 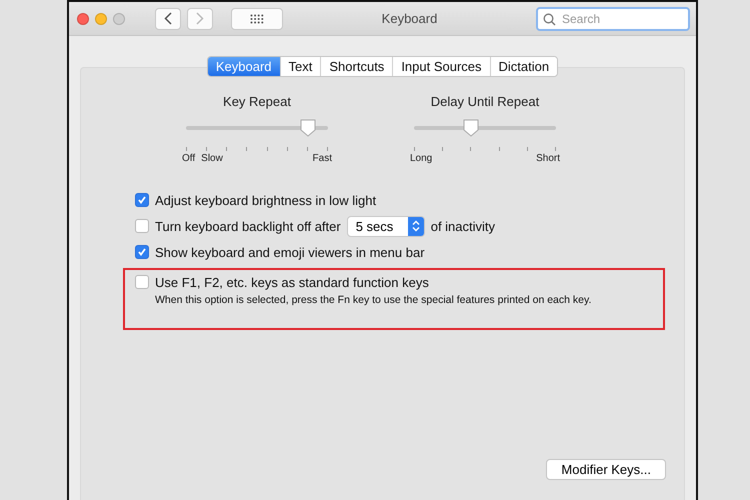 What do you see at coordinates (244, 66) in the screenshot?
I see `tab: Keyboard` at bounding box center [244, 66].